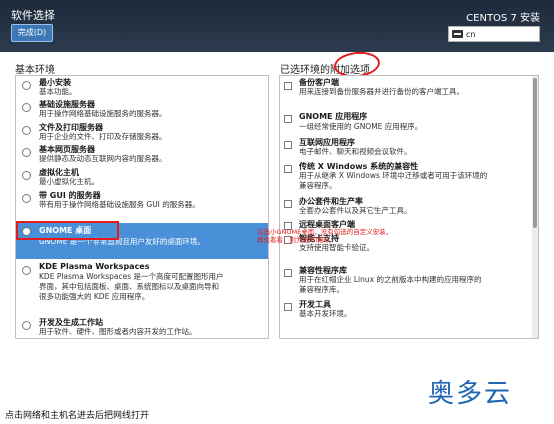 The image size is (554, 424). What do you see at coordinates (325, 313) in the screenshot?
I see `addon-item-desc: 基本开发环境。` at bounding box center [325, 313].